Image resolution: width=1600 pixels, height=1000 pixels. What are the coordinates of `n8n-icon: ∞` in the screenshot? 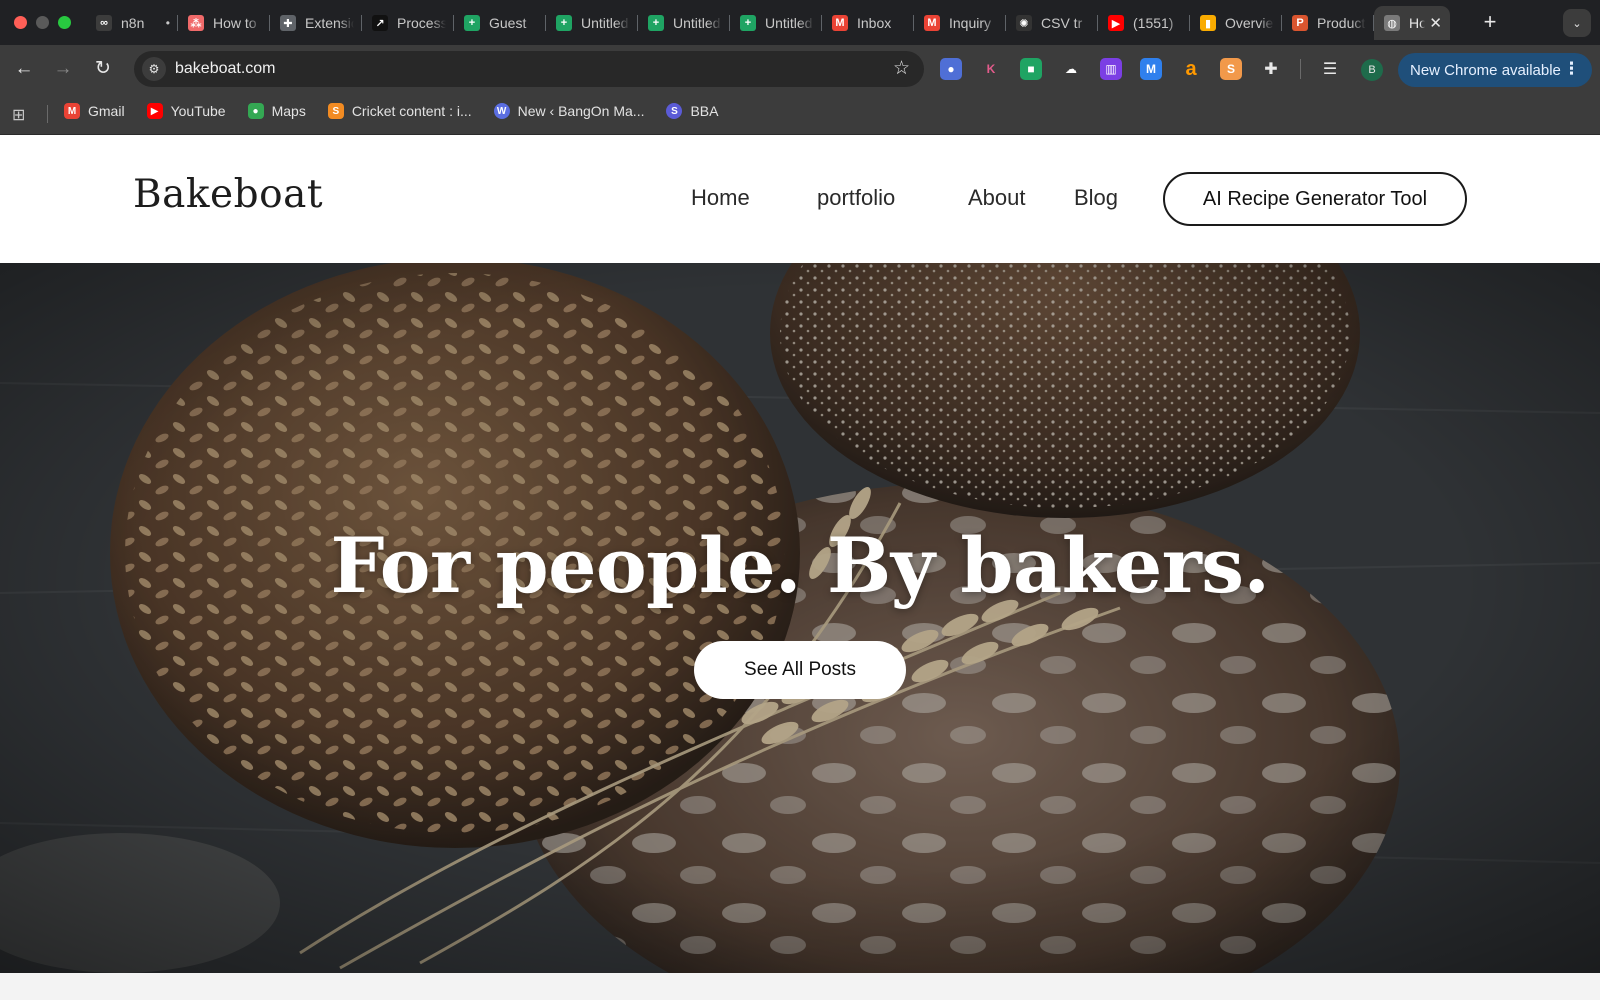 It's located at (104, 23).